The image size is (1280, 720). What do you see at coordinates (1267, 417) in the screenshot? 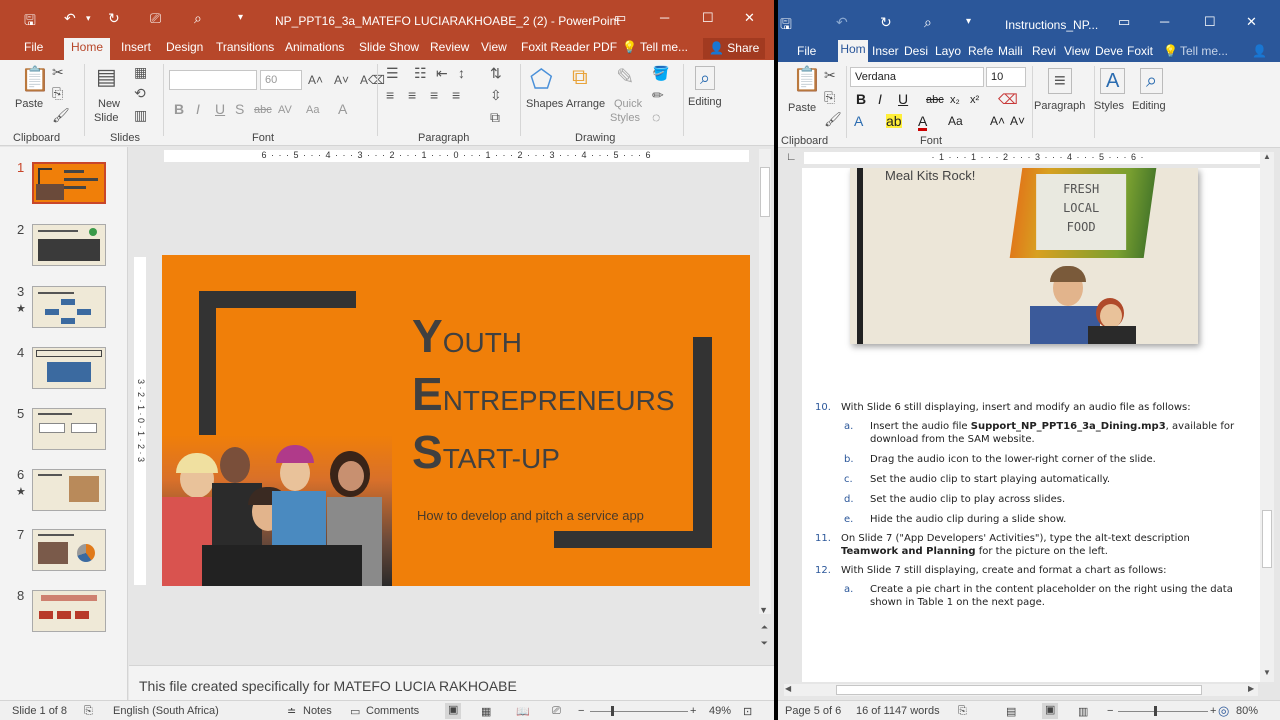
I see `word-vertical-scrollbar: ▲ ▼` at bounding box center [1267, 417].